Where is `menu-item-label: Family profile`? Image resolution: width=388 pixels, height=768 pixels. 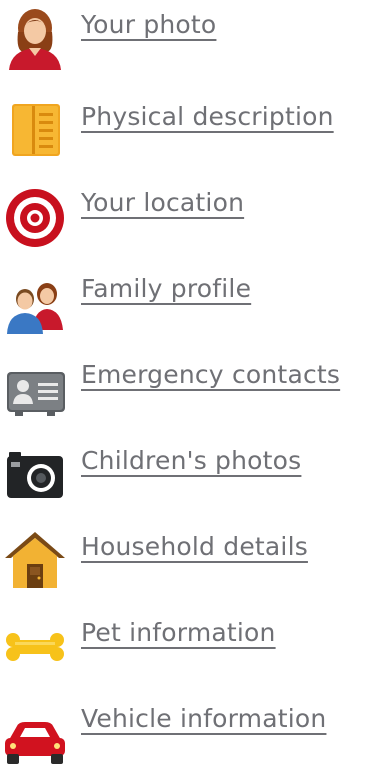
menu-item-label: Family profile is located at coordinates (166, 289).